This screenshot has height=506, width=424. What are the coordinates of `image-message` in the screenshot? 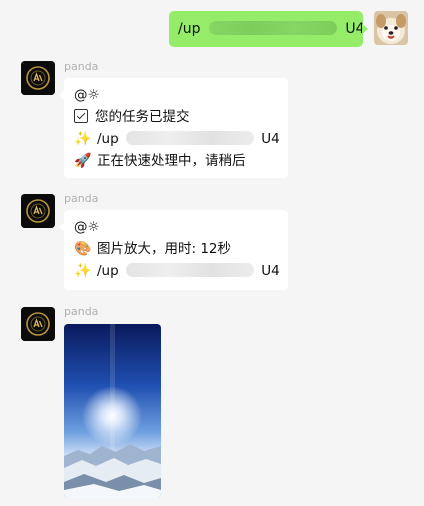 It's located at (112, 411).